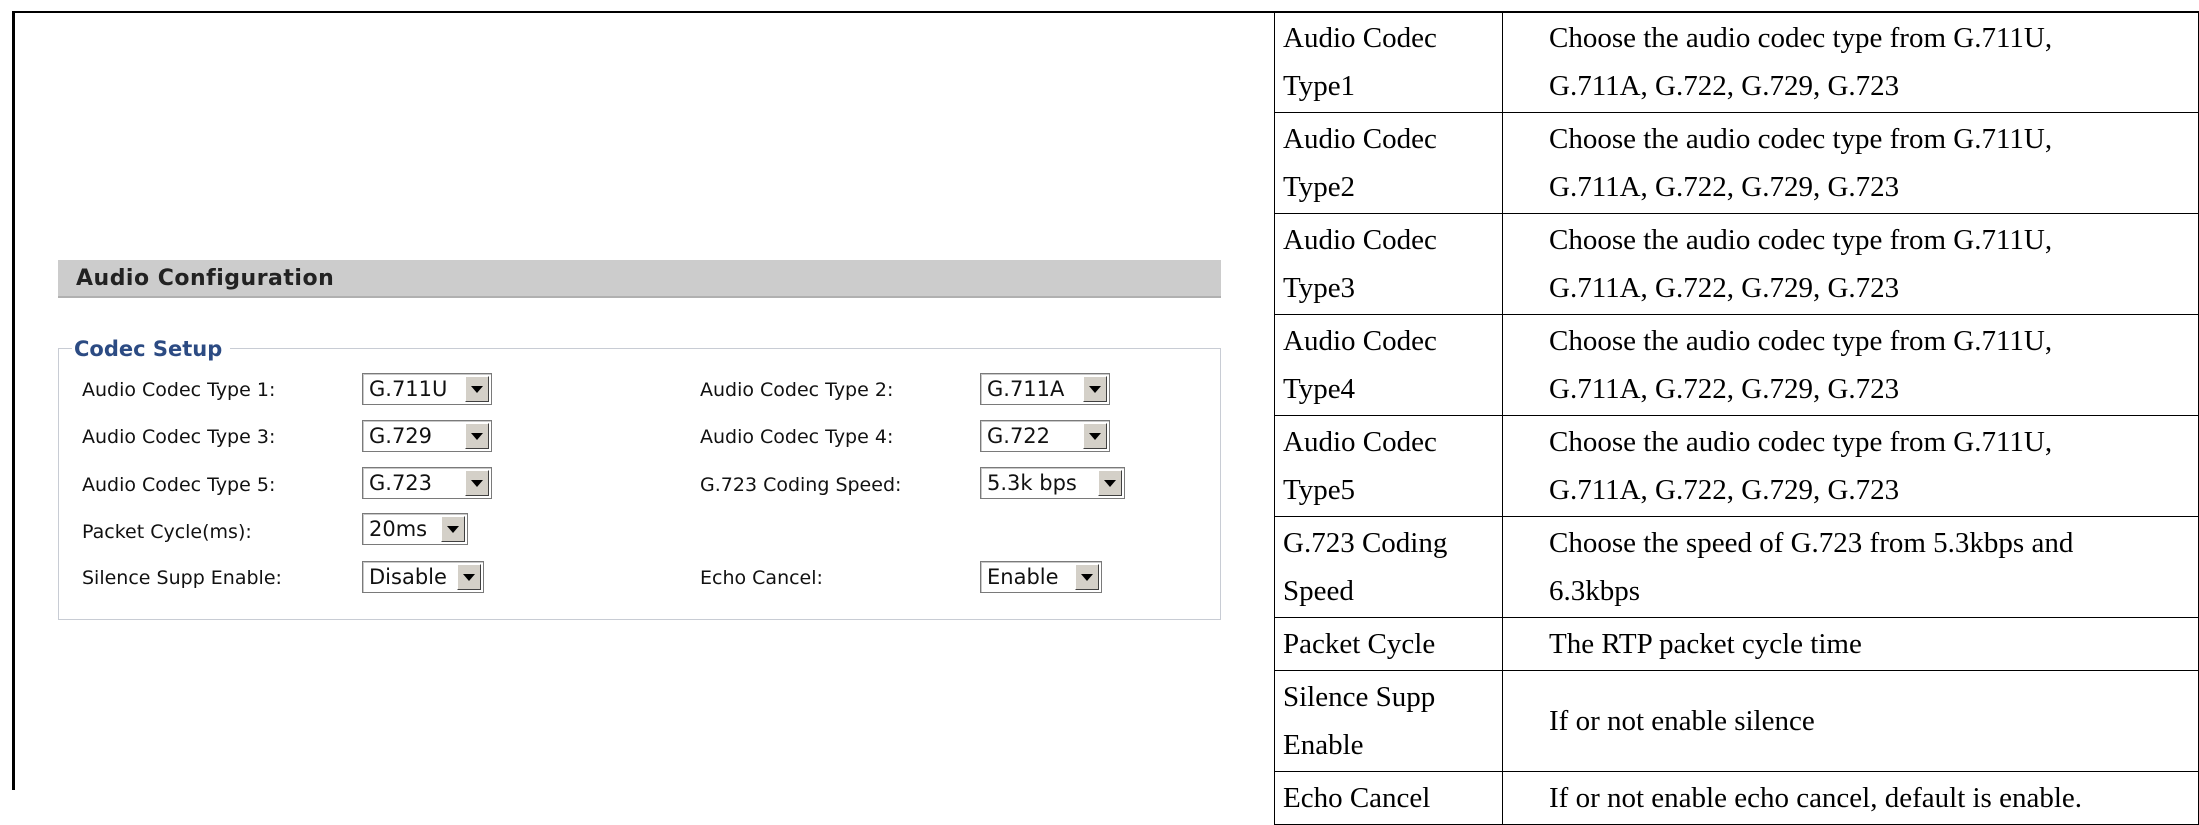  Describe the element at coordinates (1019, 436) in the screenshot. I see `codec4-value: G.722` at that location.